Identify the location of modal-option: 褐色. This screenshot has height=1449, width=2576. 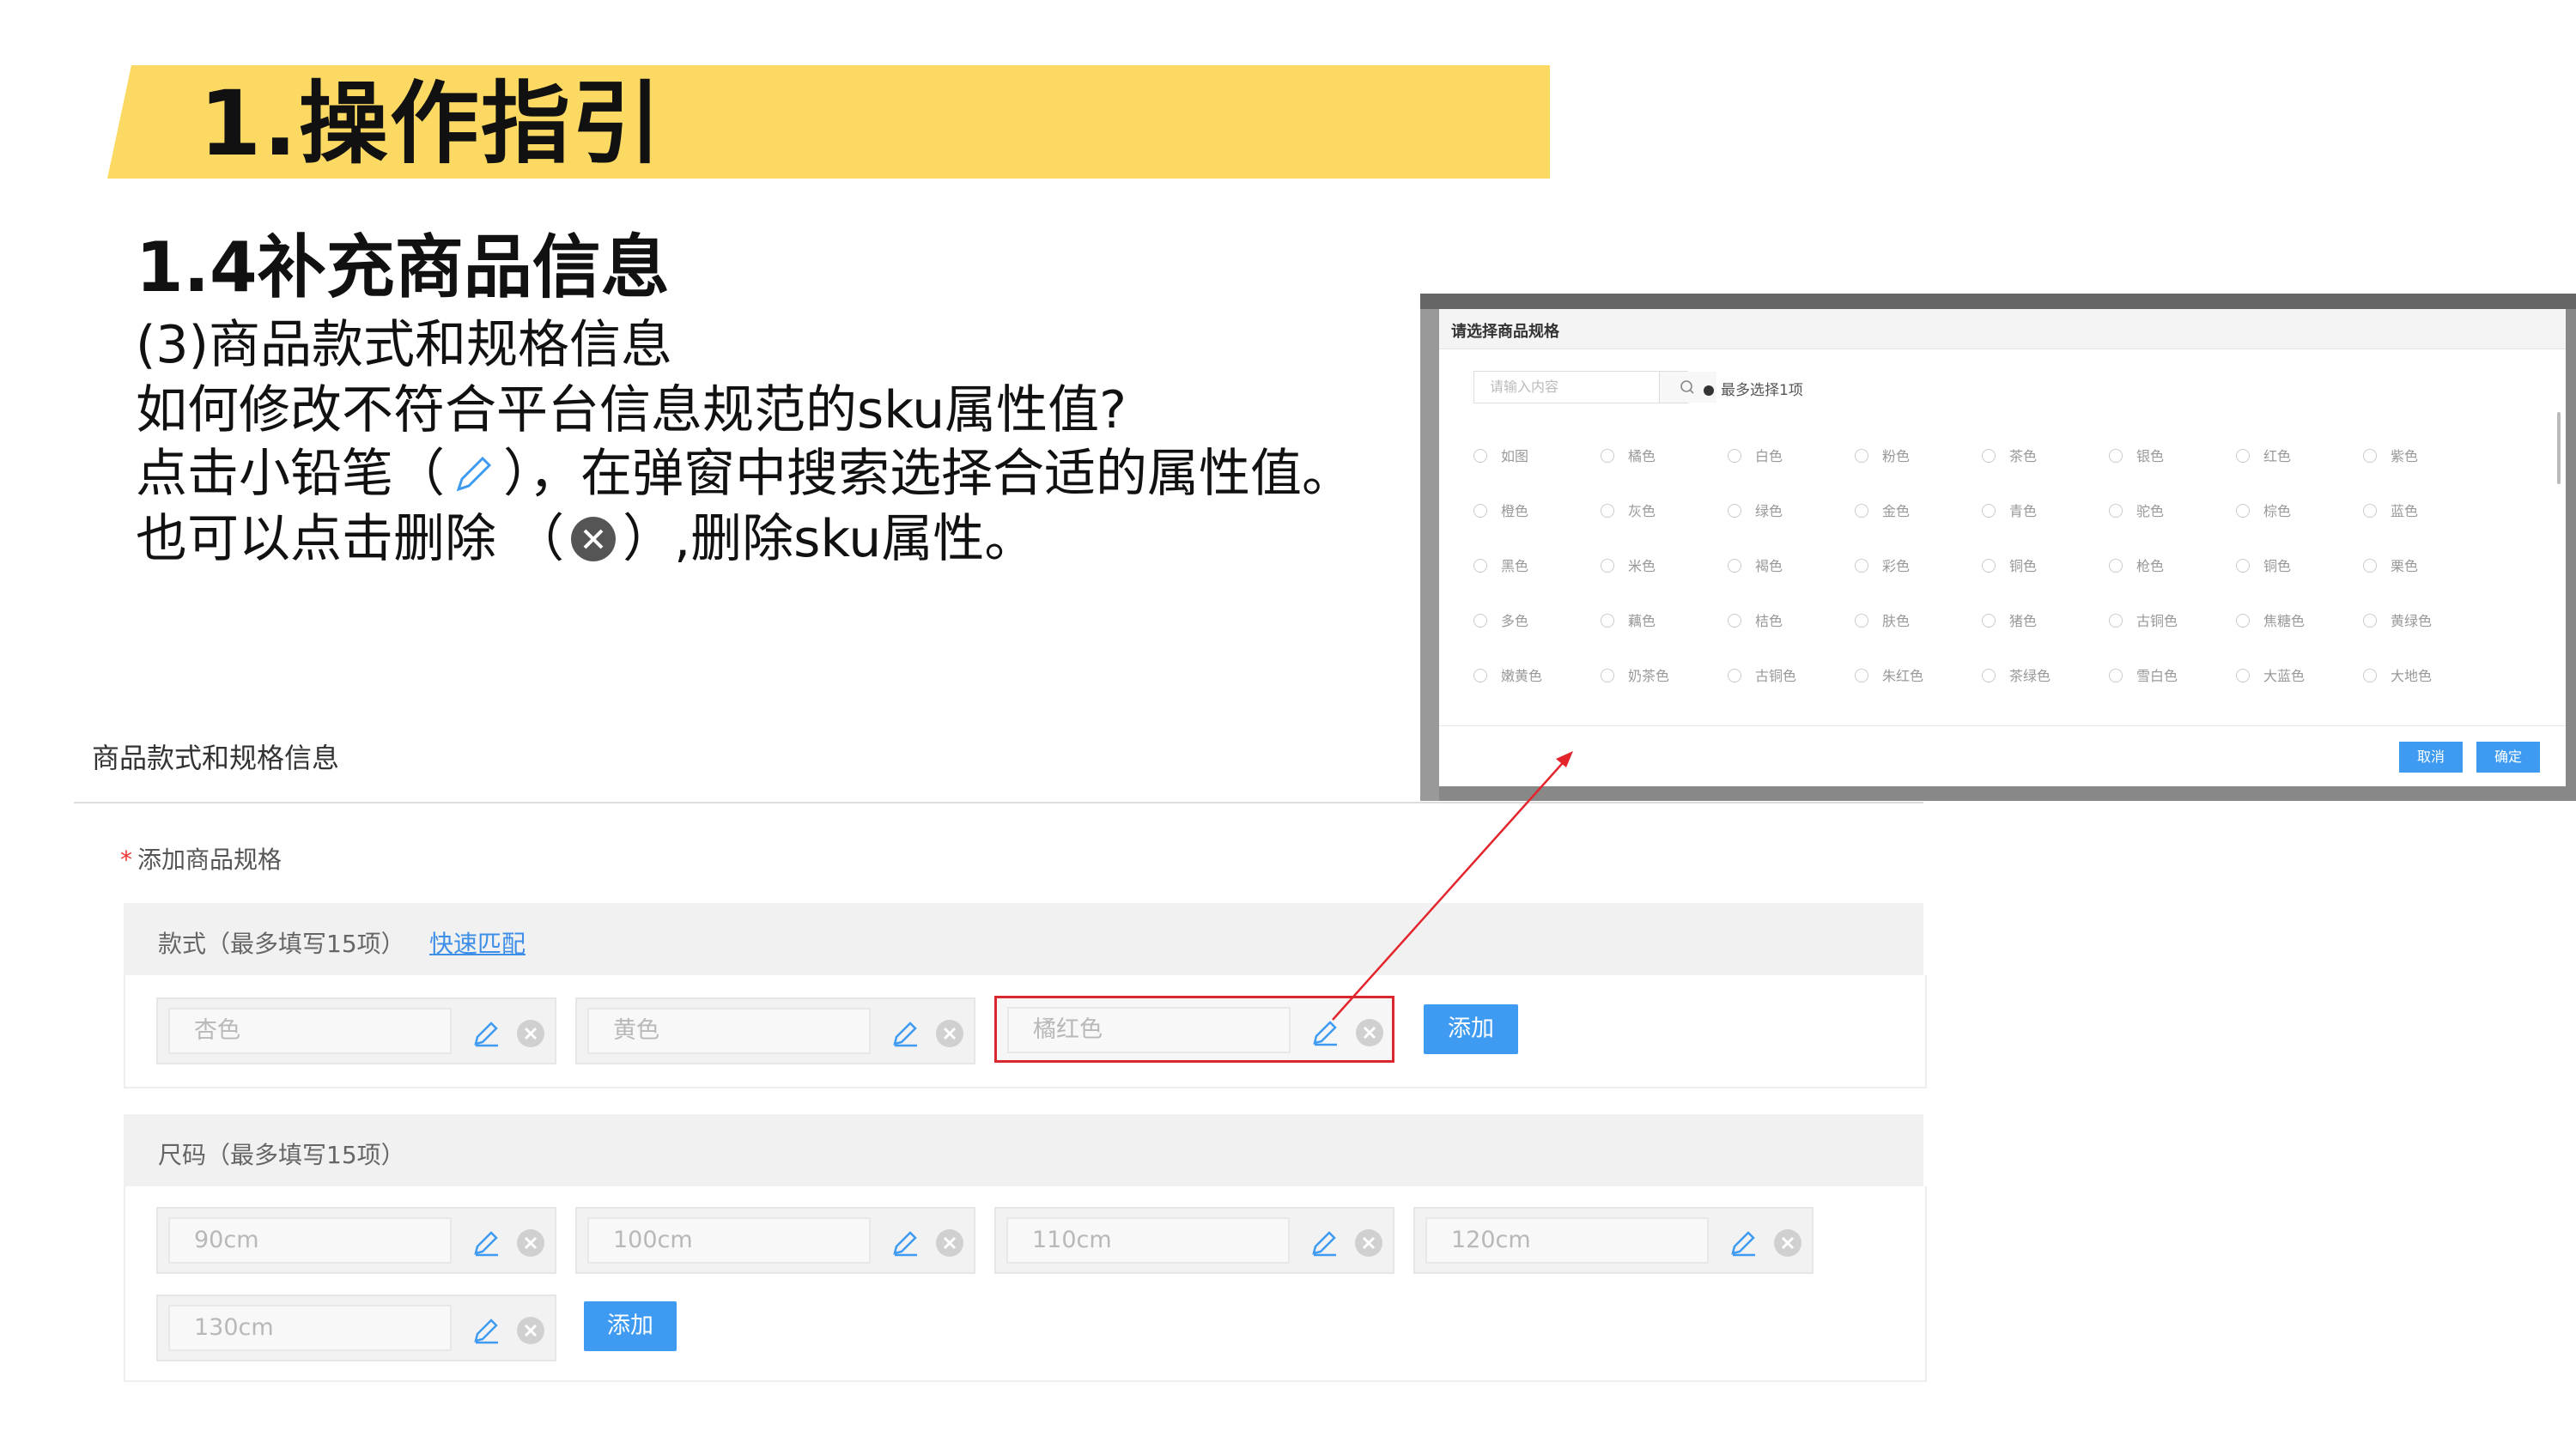
(1755, 565).